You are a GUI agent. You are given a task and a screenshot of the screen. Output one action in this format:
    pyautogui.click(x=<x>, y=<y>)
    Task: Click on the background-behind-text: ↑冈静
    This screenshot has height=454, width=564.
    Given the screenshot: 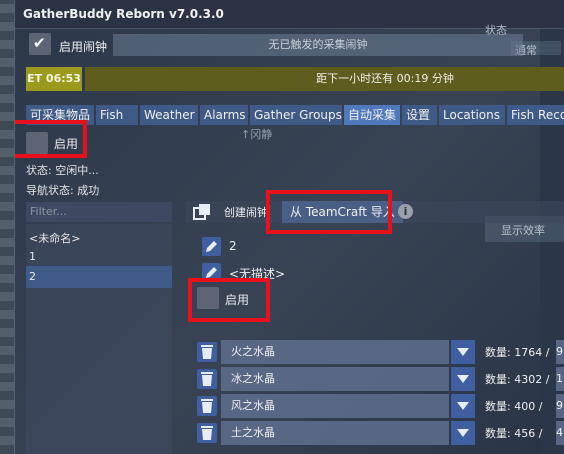 What is the action you would take?
    pyautogui.click(x=257, y=134)
    